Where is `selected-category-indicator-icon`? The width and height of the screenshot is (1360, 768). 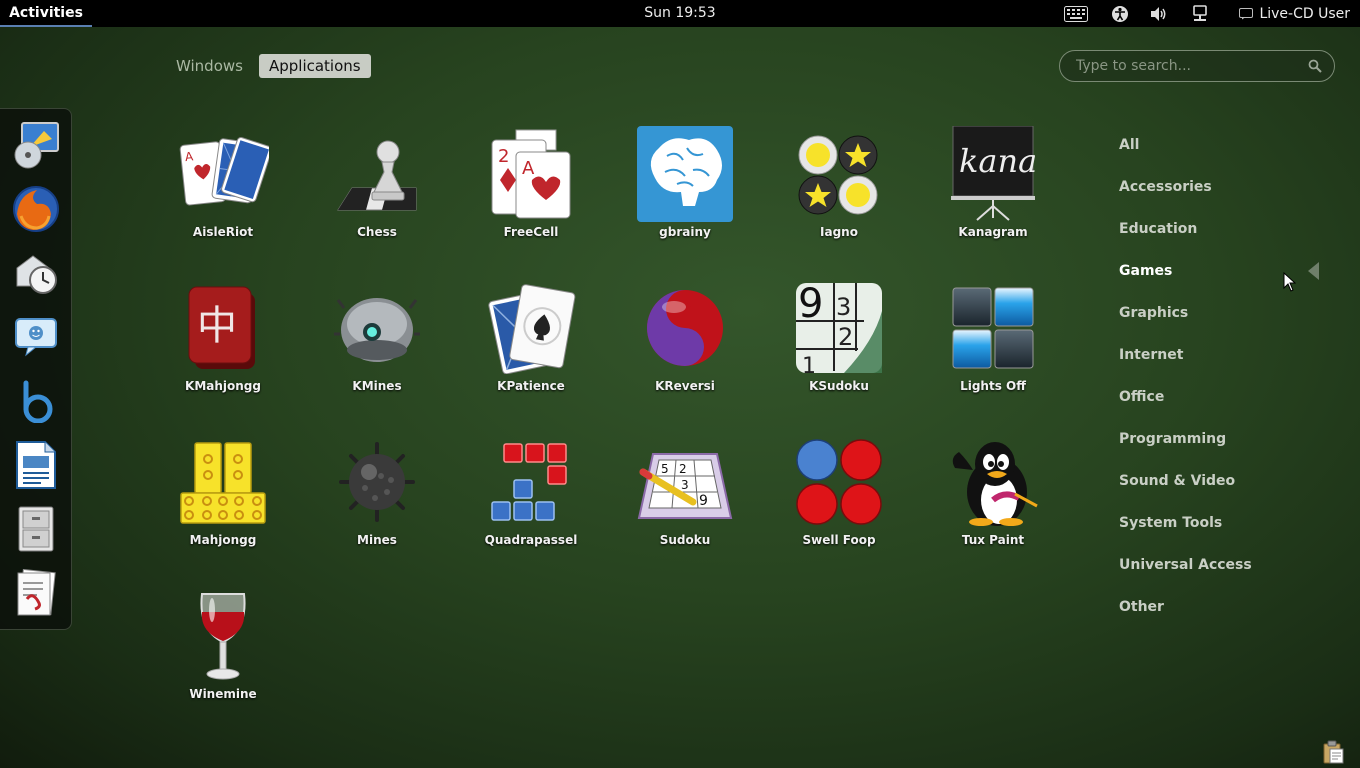
selected-category-indicator-icon is located at coordinates (1314, 273).